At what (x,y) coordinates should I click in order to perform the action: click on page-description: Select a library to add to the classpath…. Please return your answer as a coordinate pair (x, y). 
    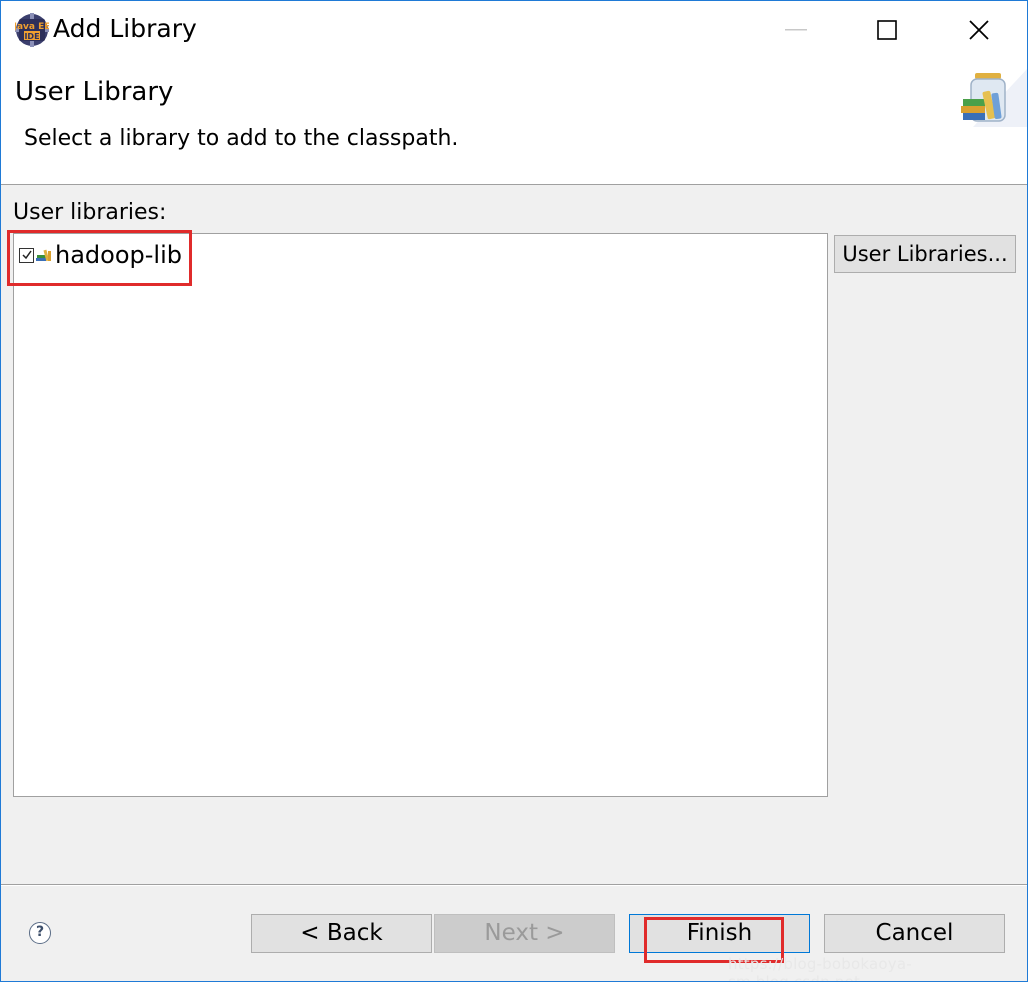
    Looking at the image, I should click on (241, 138).